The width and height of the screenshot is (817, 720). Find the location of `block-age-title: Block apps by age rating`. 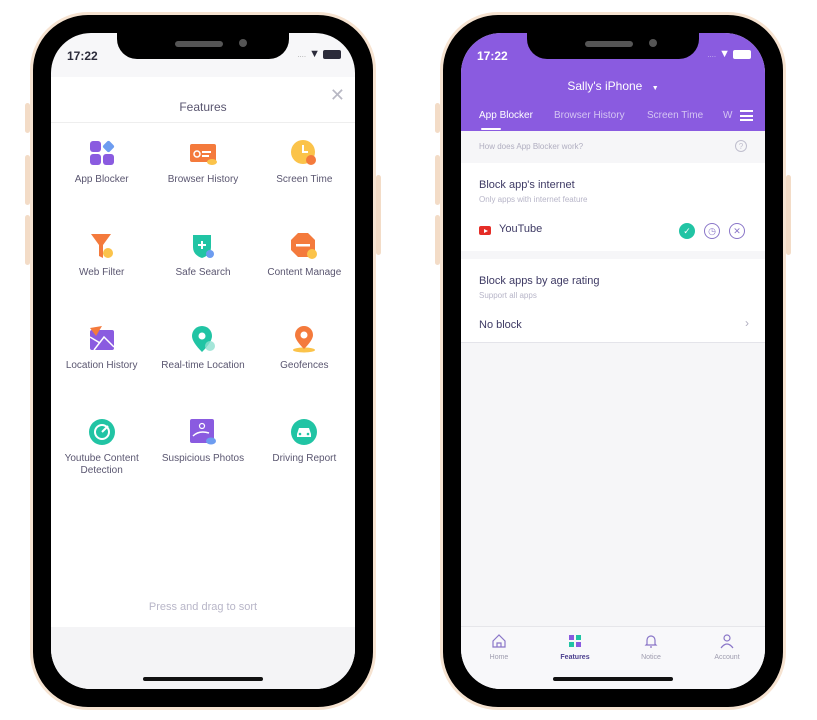

block-age-title: Block apps by age rating is located at coordinates (539, 281).